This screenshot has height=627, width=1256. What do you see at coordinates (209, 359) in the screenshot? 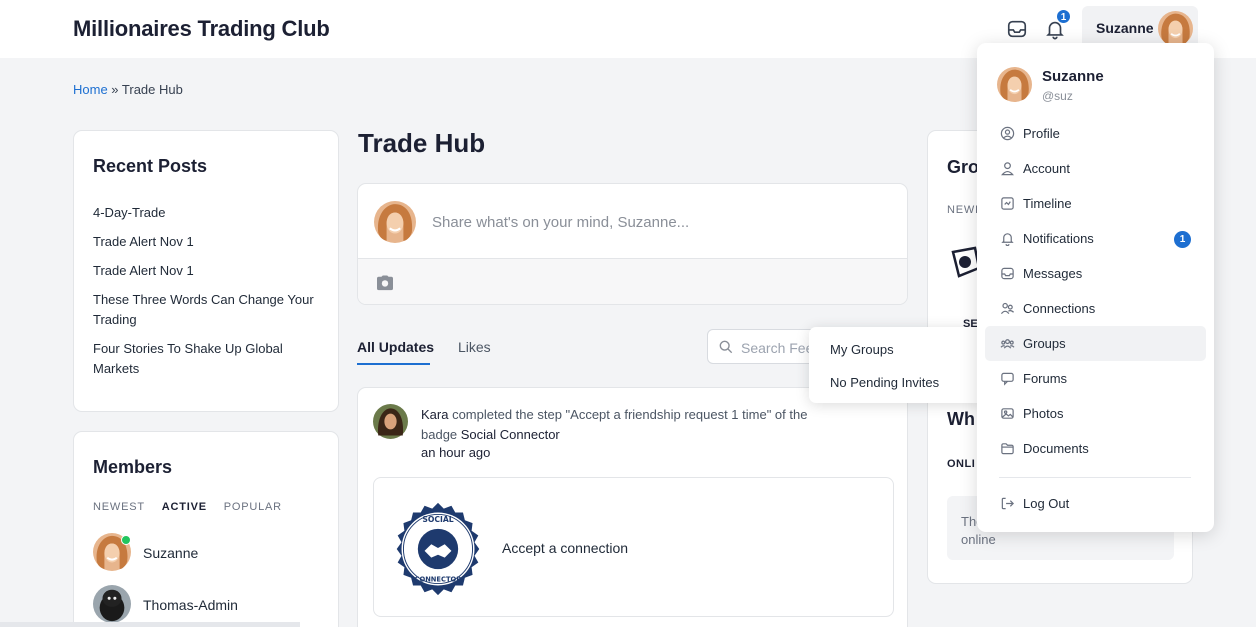
I see `recent-post-link: Four Stories To Shake Up Global Markets` at bounding box center [209, 359].